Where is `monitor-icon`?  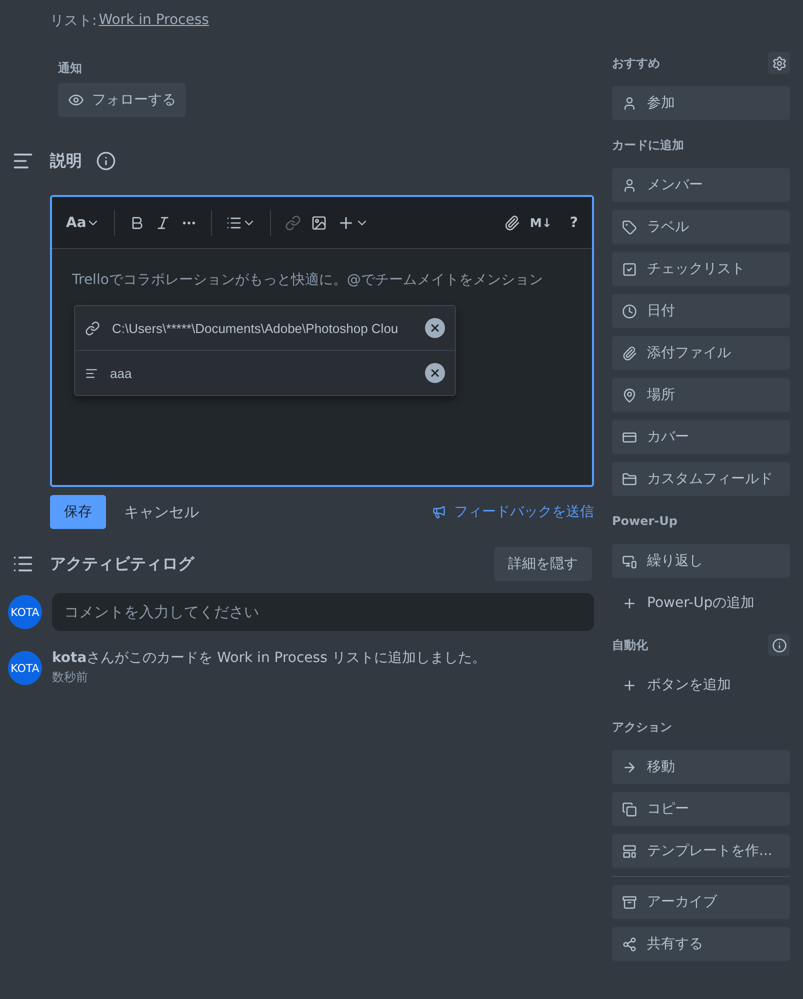 monitor-icon is located at coordinates (629, 561).